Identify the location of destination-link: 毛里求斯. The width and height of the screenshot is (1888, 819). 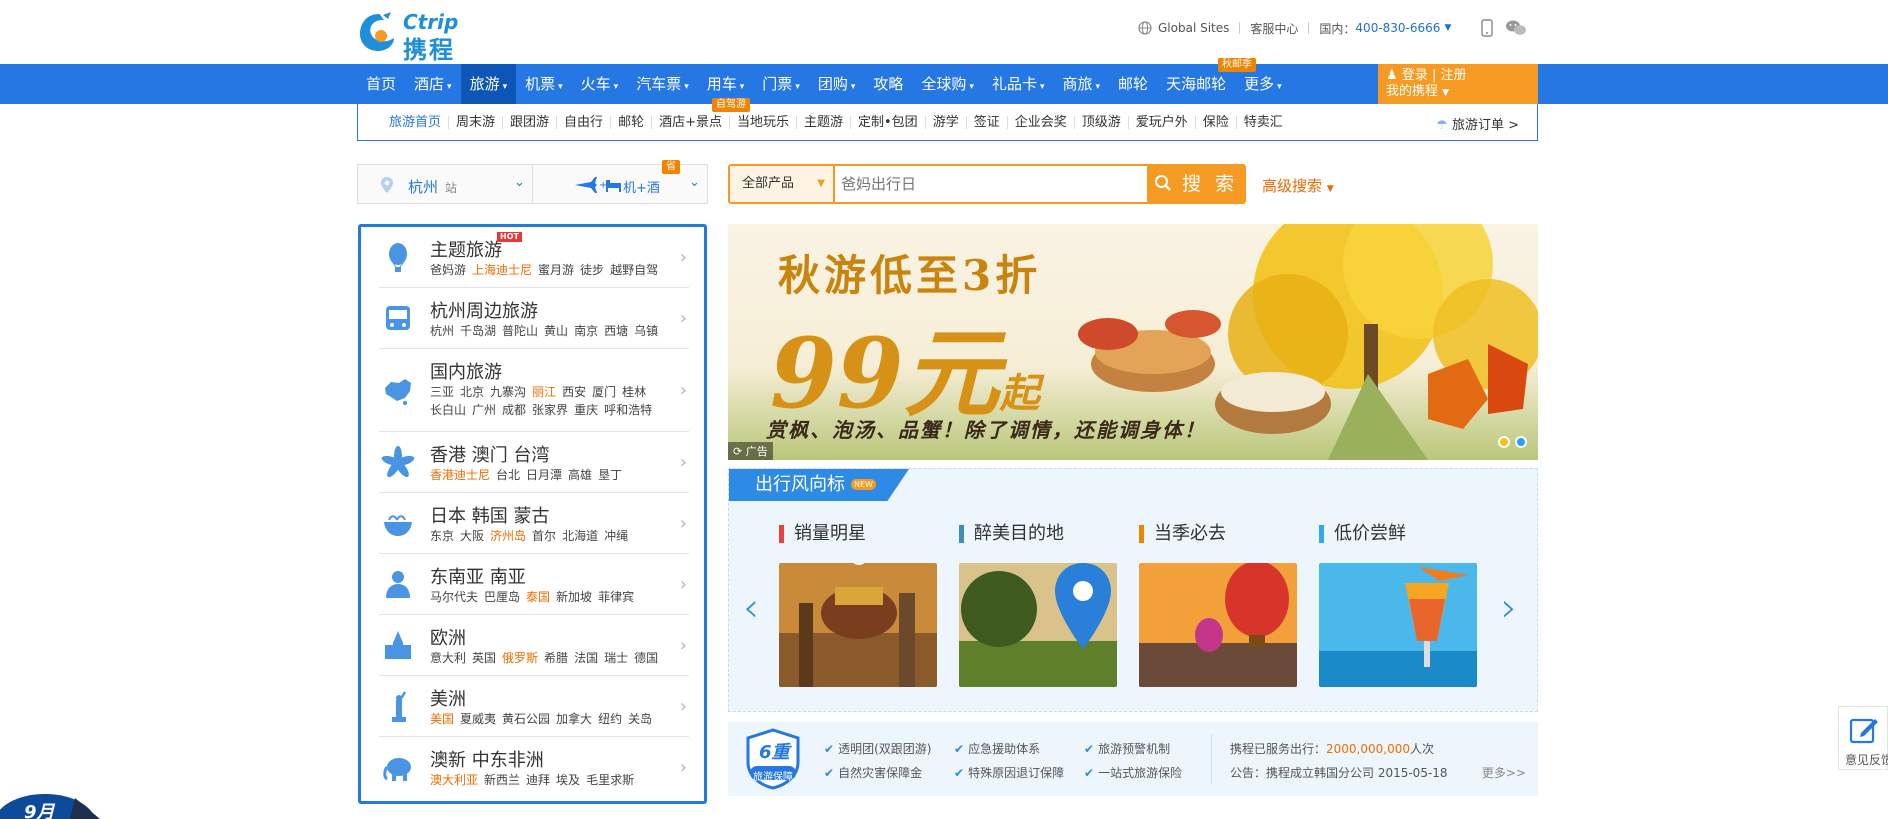
(610, 780).